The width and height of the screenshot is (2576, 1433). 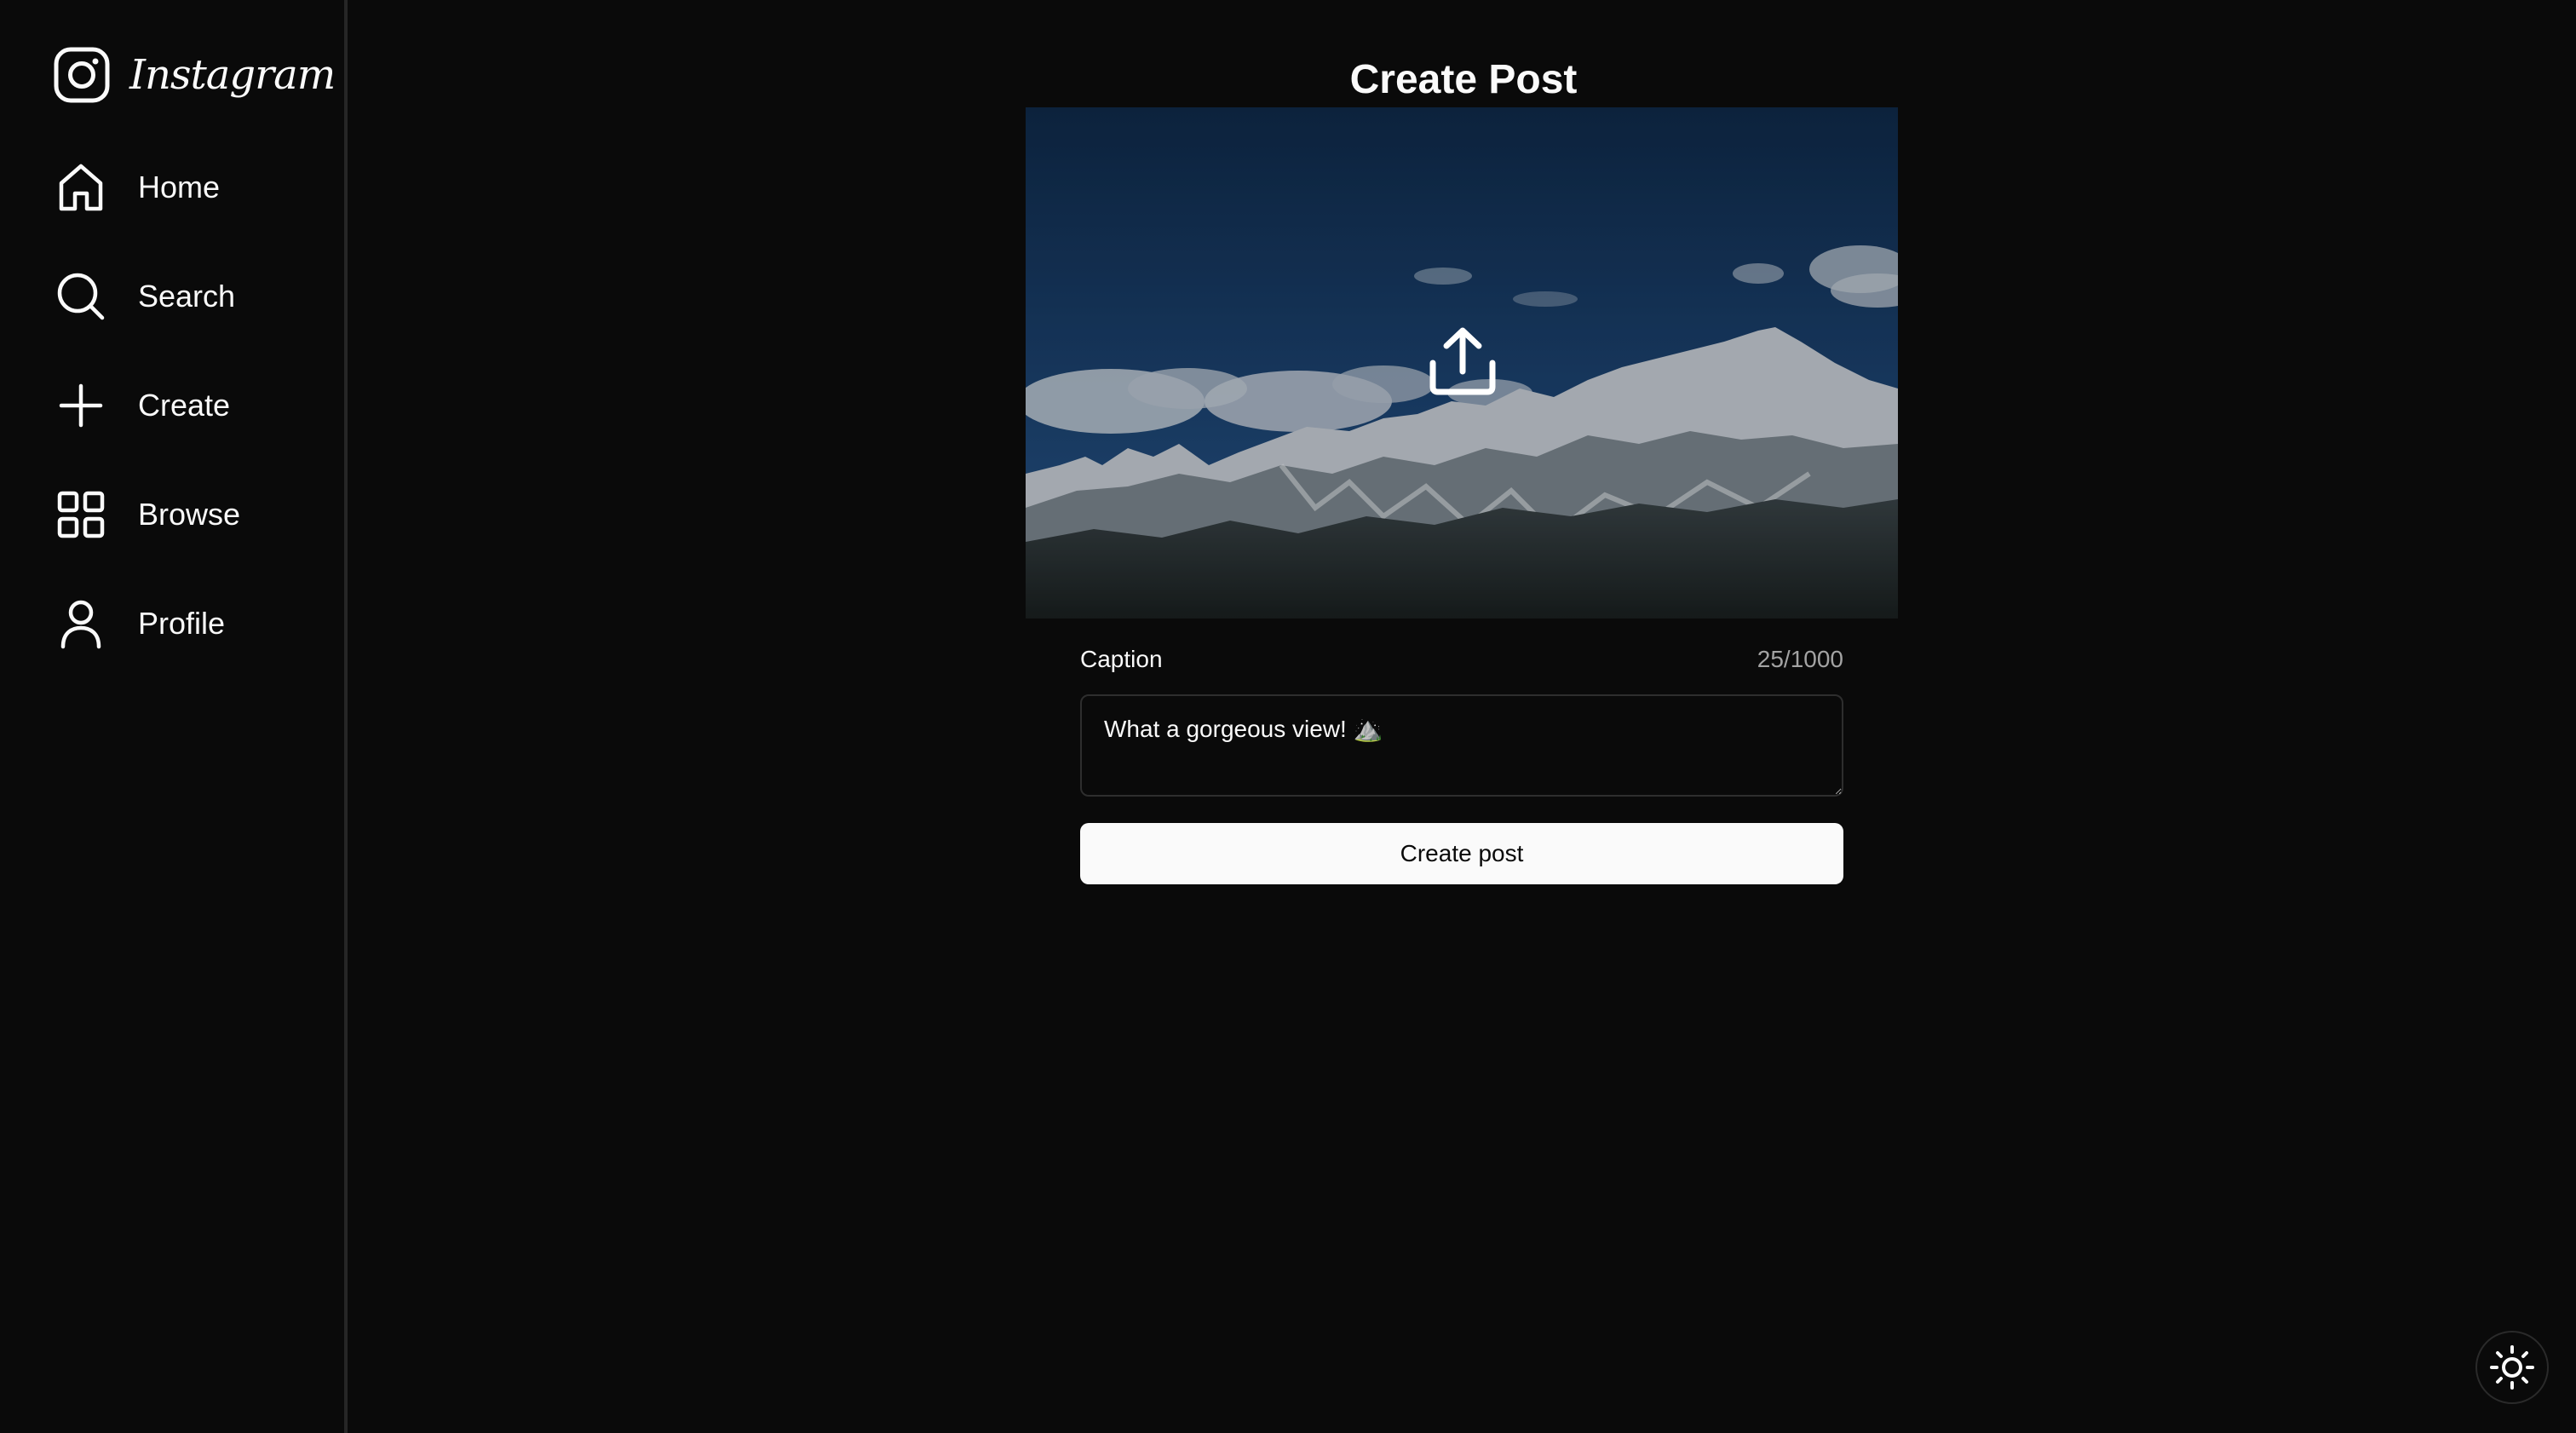 I want to click on search-icon, so click(x=81, y=296).